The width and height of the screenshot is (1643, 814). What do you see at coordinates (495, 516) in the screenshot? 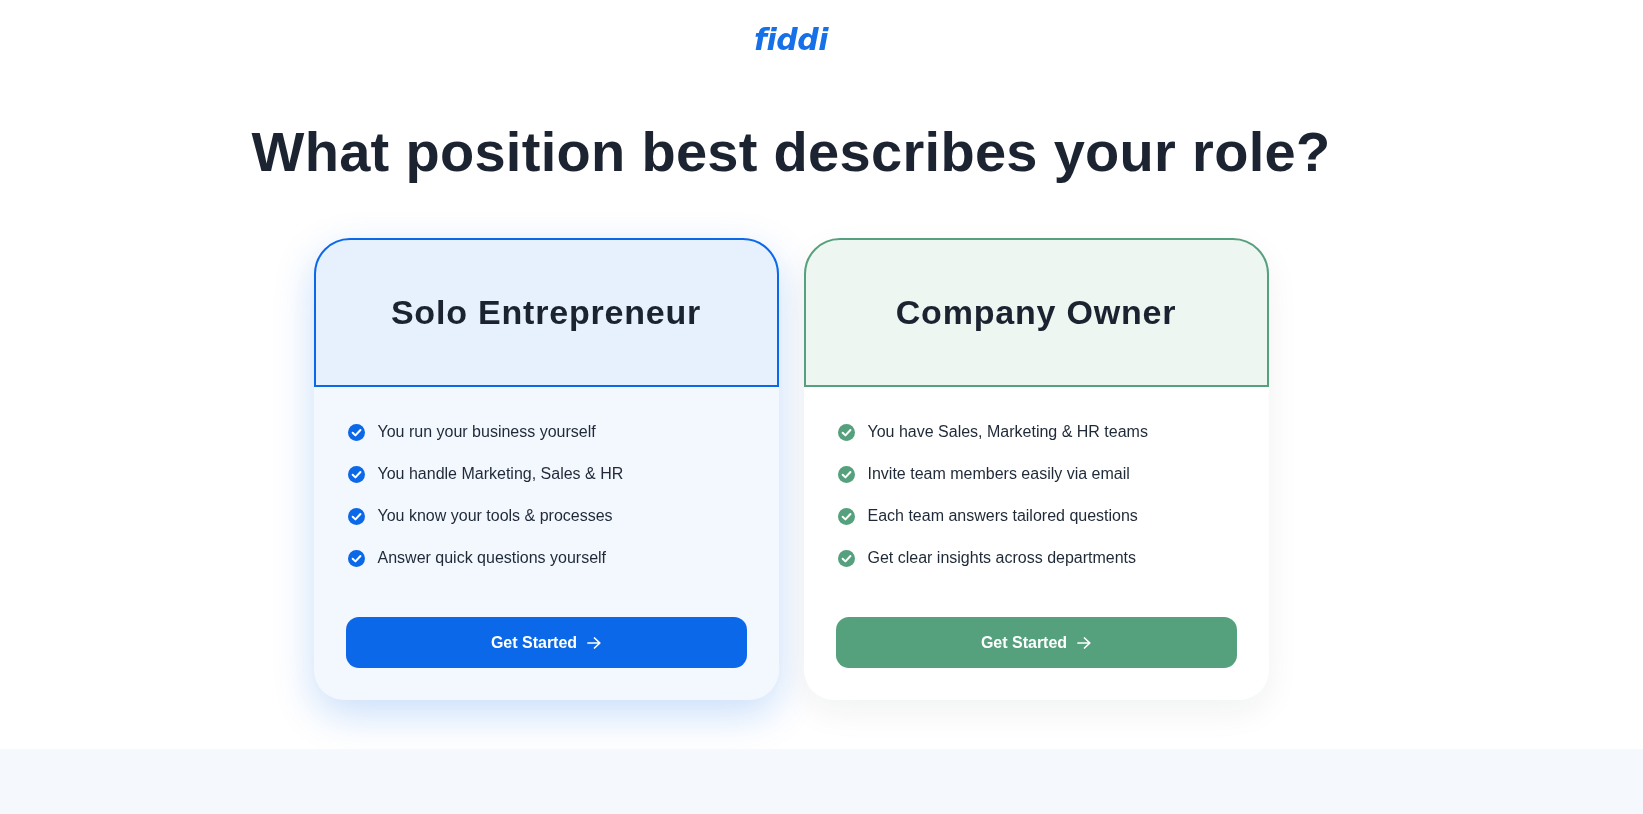
I see `feature-text: You know your tools & processes` at bounding box center [495, 516].